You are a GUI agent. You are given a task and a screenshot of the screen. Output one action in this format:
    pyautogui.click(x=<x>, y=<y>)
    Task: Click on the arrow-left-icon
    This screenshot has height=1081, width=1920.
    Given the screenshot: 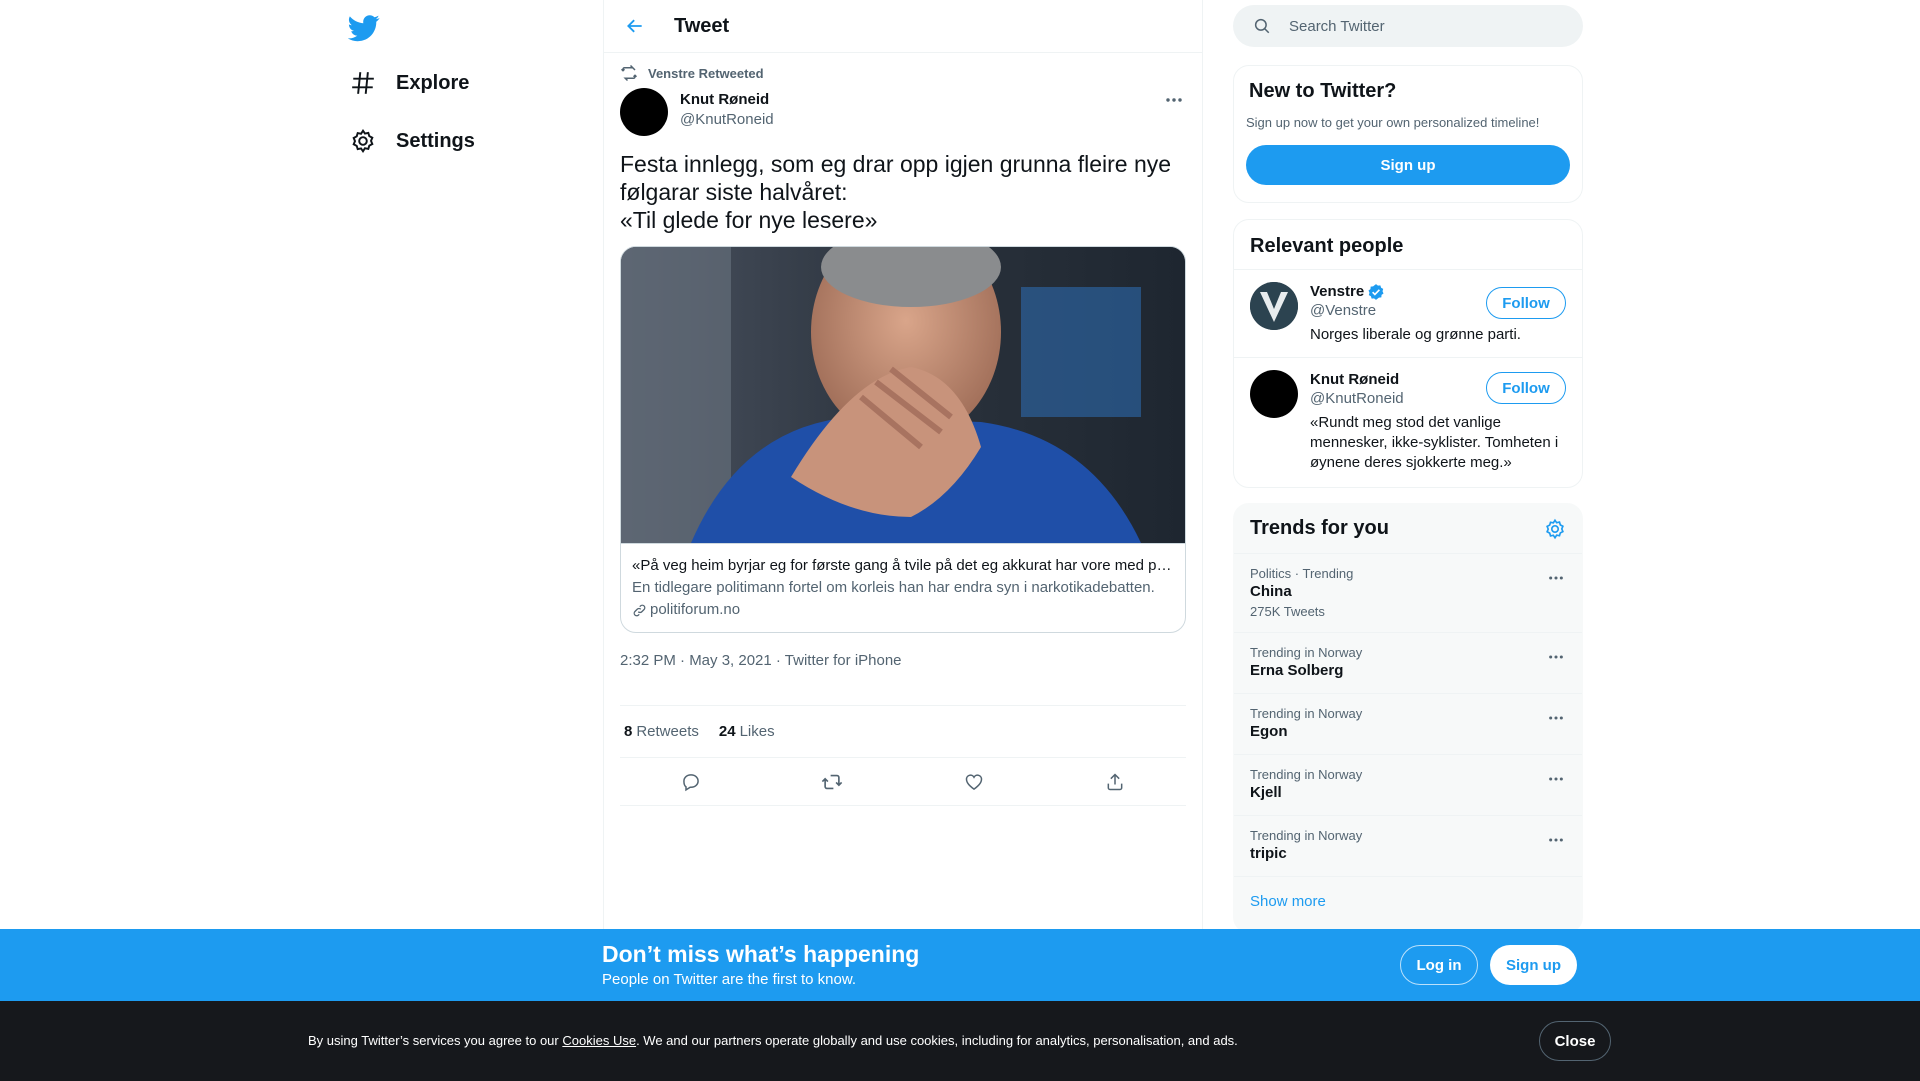 What is the action you would take?
    pyautogui.click(x=634, y=26)
    